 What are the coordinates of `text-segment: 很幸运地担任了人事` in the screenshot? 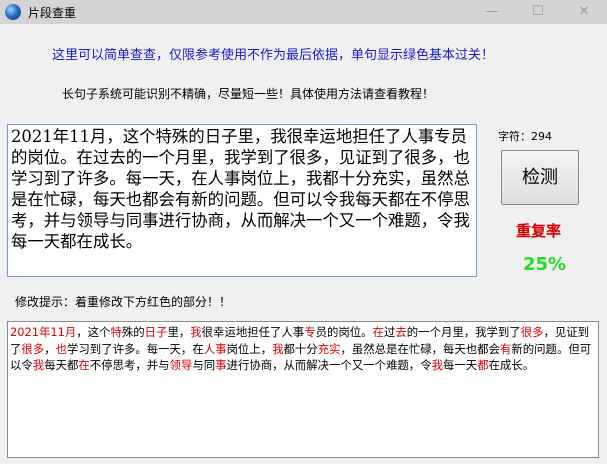 It's located at (253, 332).